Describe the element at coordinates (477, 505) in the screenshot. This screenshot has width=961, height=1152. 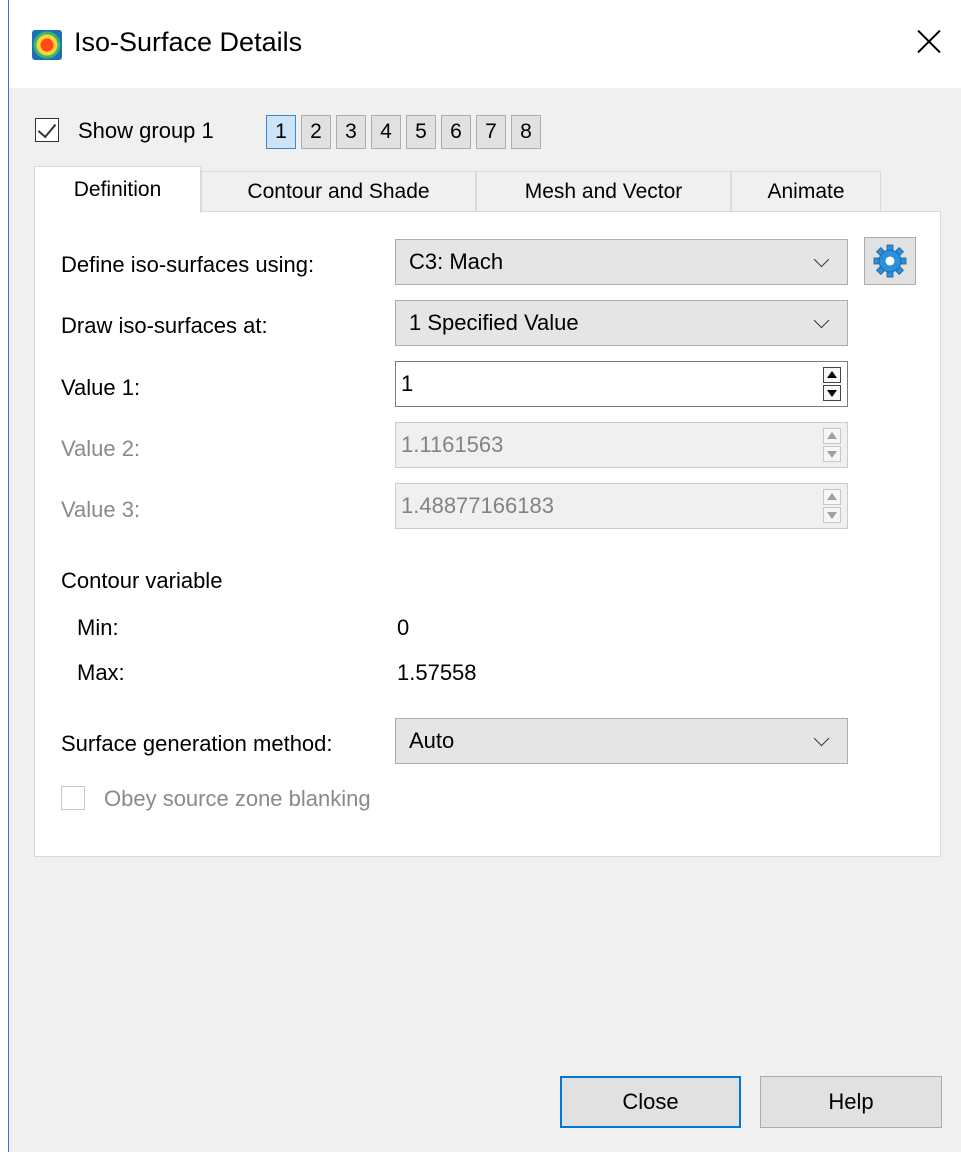
I see `value-3-text: 1.48877166183` at that location.